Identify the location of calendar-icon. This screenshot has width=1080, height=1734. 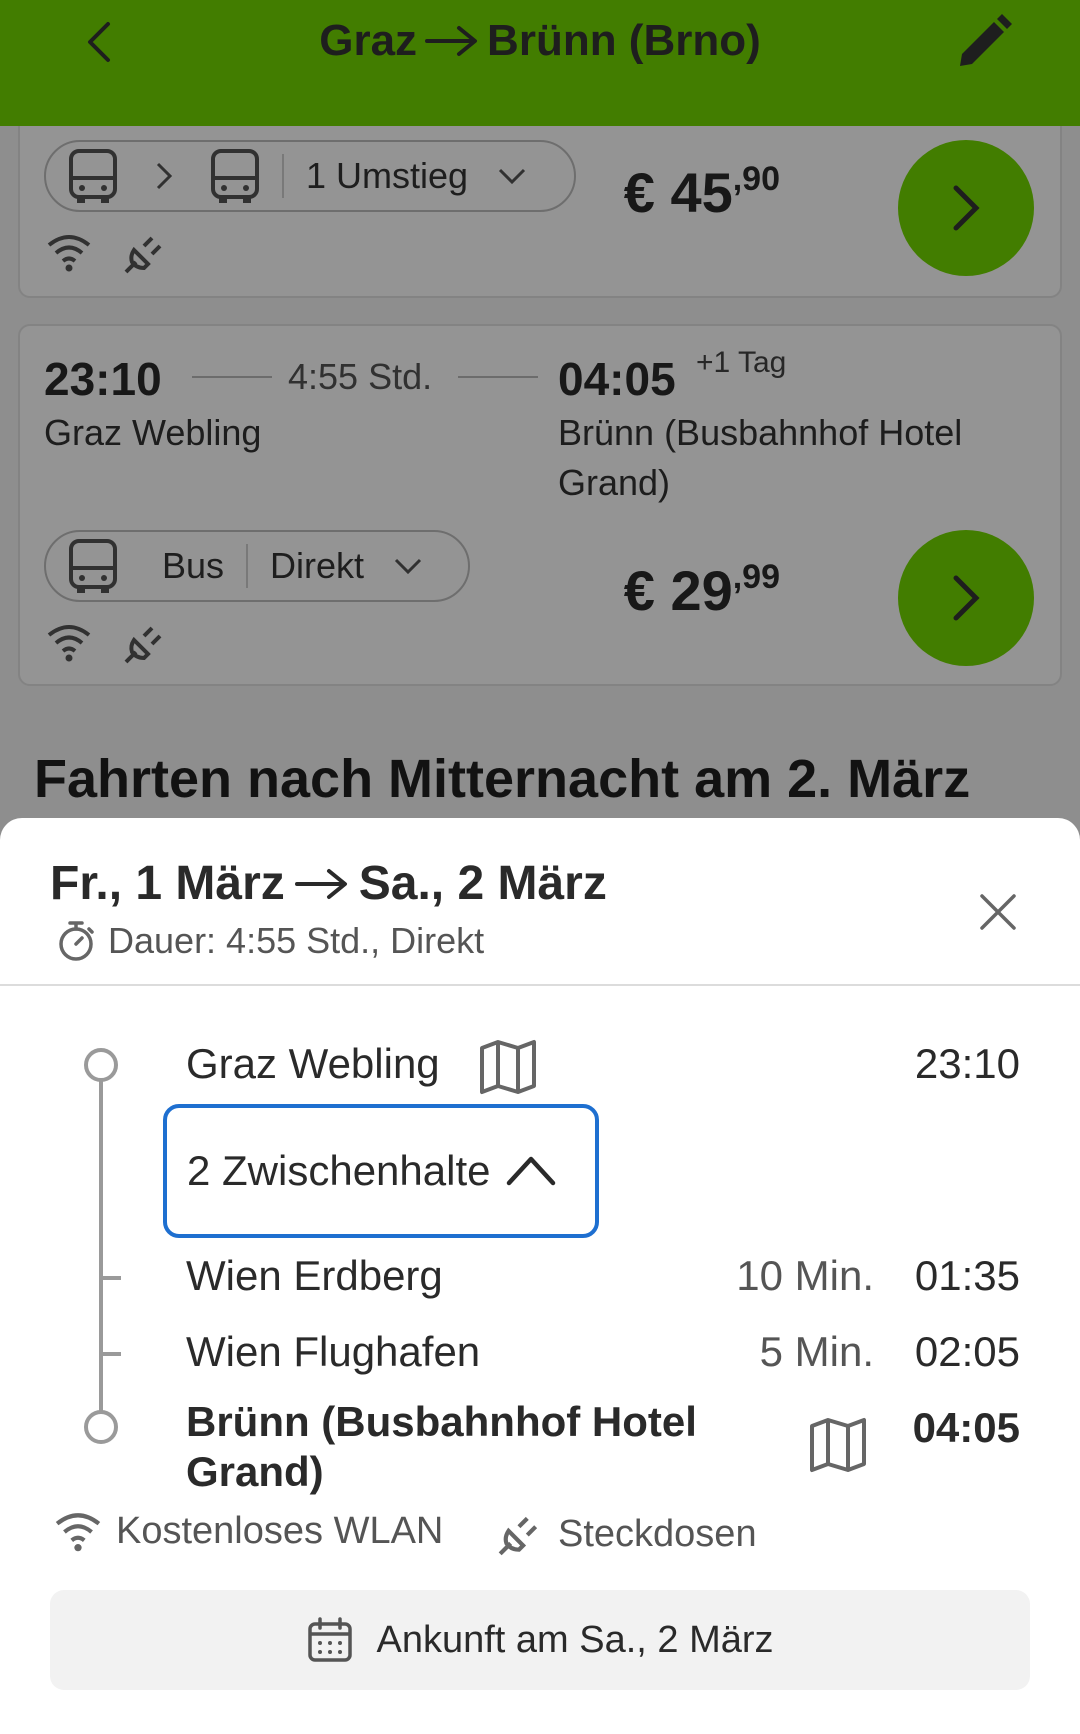
(330, 1639).